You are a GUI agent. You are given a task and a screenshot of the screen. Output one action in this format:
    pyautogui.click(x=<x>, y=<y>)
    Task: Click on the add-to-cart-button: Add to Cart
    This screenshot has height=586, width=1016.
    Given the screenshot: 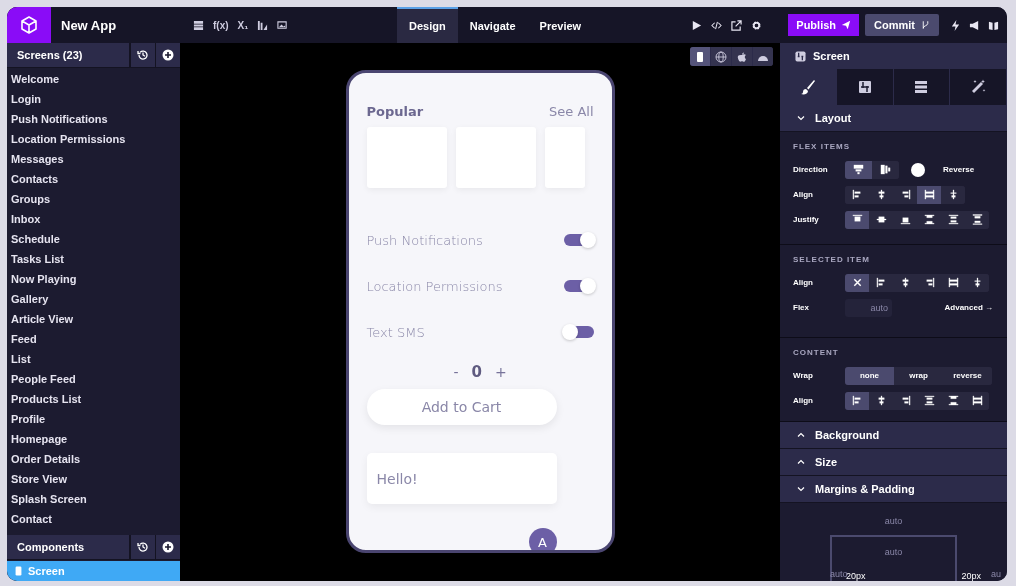 What is the action you would take?
    pyautogui.click(x=461, y=407)
    